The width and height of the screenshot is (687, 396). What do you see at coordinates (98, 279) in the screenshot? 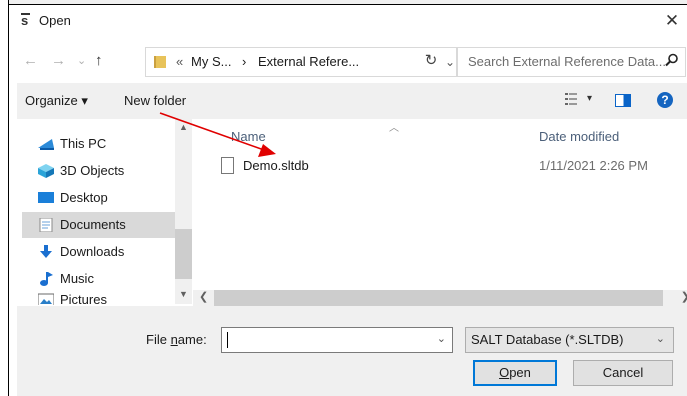
I see `sidebar-item-music: Music` at bounding box center [98, 279].